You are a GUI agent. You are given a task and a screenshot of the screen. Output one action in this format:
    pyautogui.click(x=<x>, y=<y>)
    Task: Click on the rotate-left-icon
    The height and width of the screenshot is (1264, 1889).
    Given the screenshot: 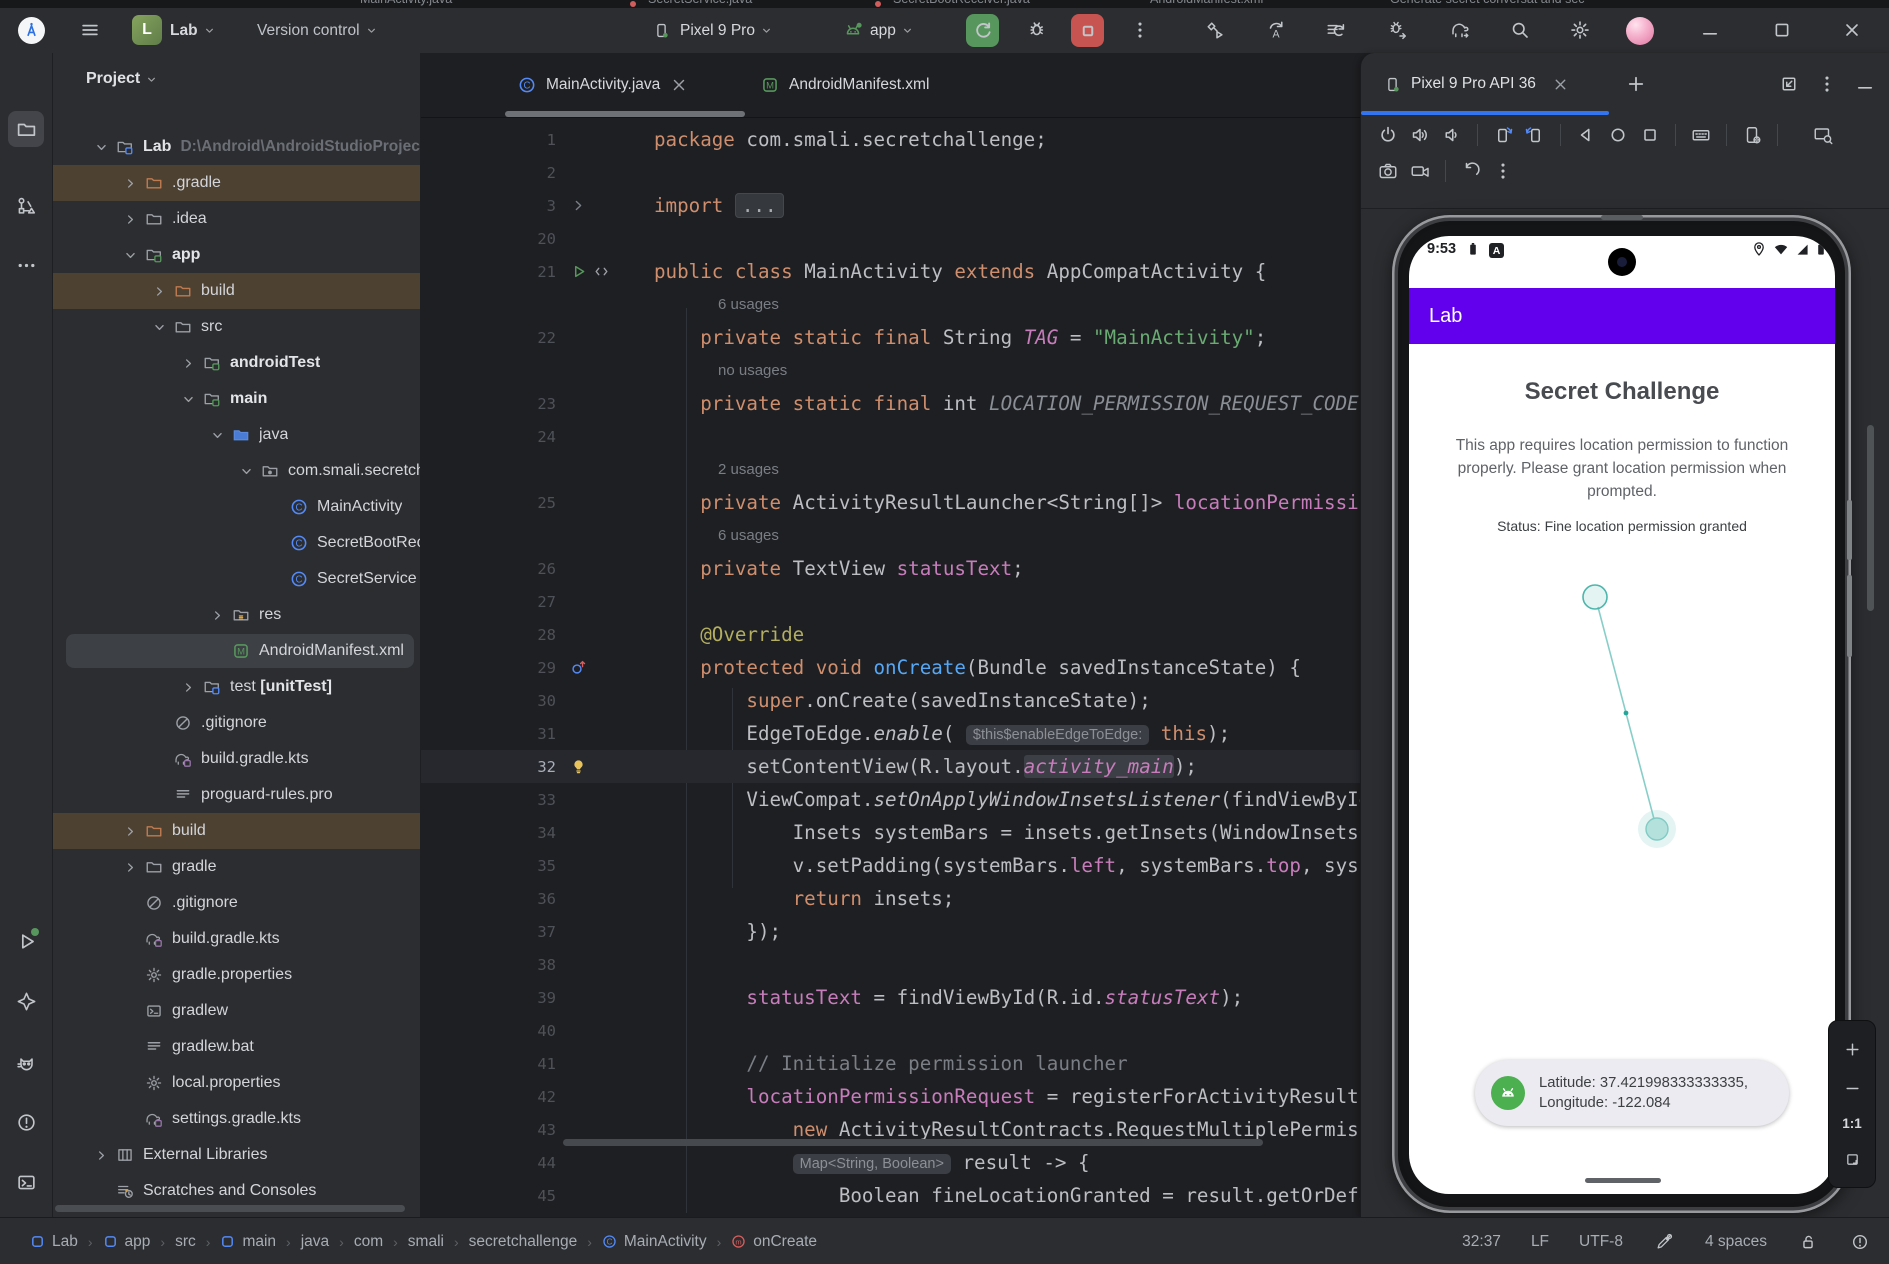 What is the action you would take?
    pyautogui.click(x=1503, y=135)
    